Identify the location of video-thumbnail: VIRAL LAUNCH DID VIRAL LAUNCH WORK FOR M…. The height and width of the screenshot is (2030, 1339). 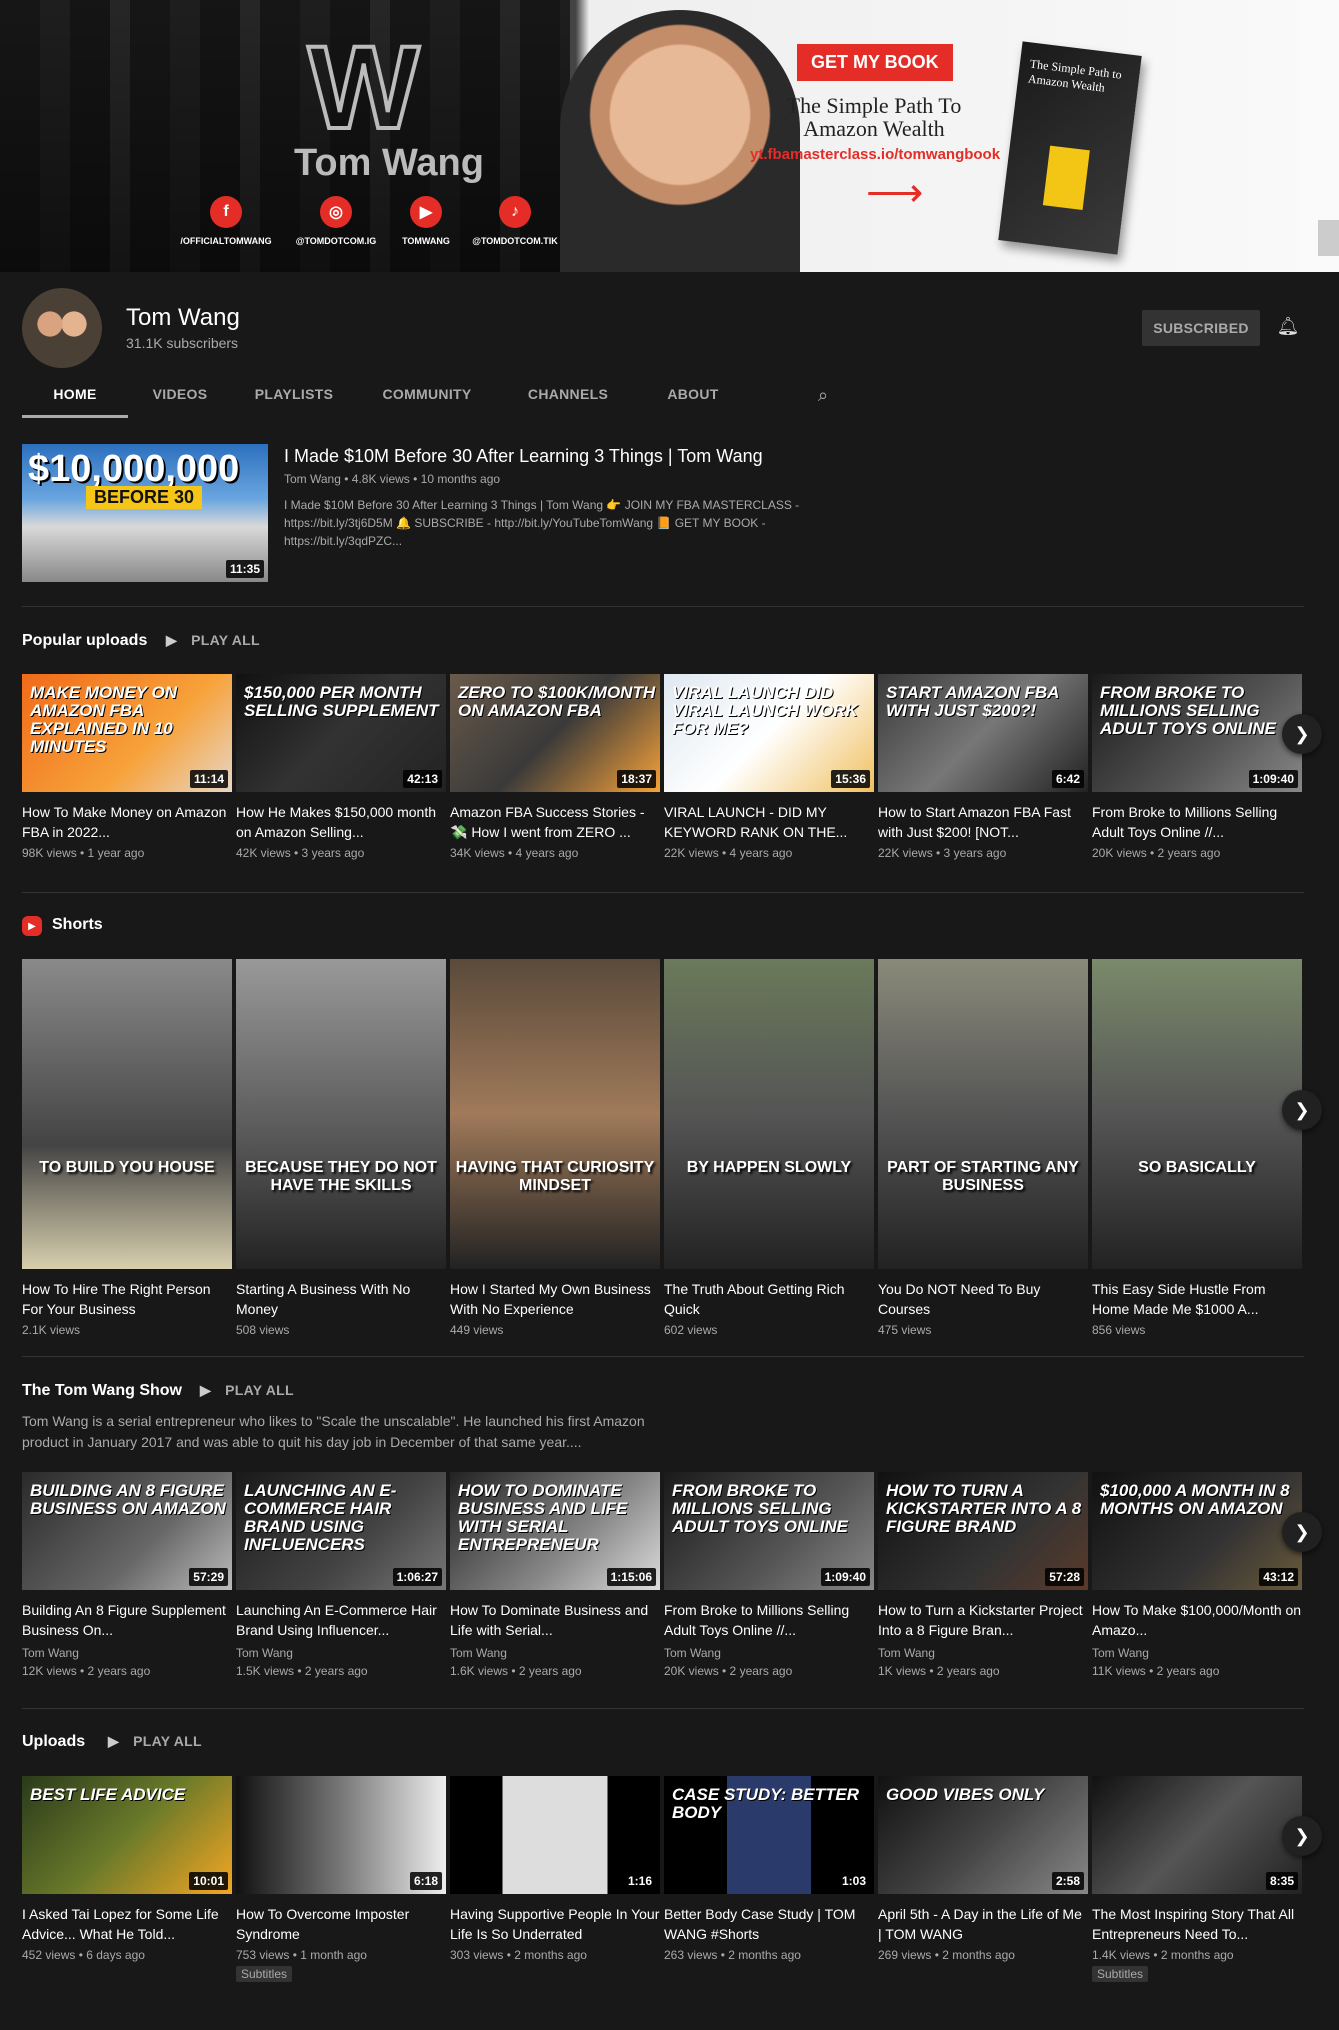
(769, 733).